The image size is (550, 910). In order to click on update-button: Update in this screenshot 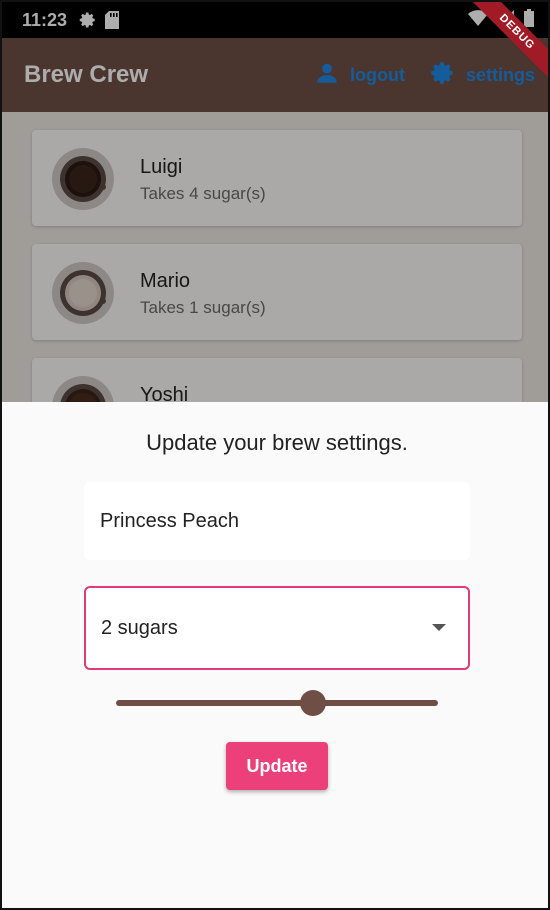, I will do `click(277, 766)`.